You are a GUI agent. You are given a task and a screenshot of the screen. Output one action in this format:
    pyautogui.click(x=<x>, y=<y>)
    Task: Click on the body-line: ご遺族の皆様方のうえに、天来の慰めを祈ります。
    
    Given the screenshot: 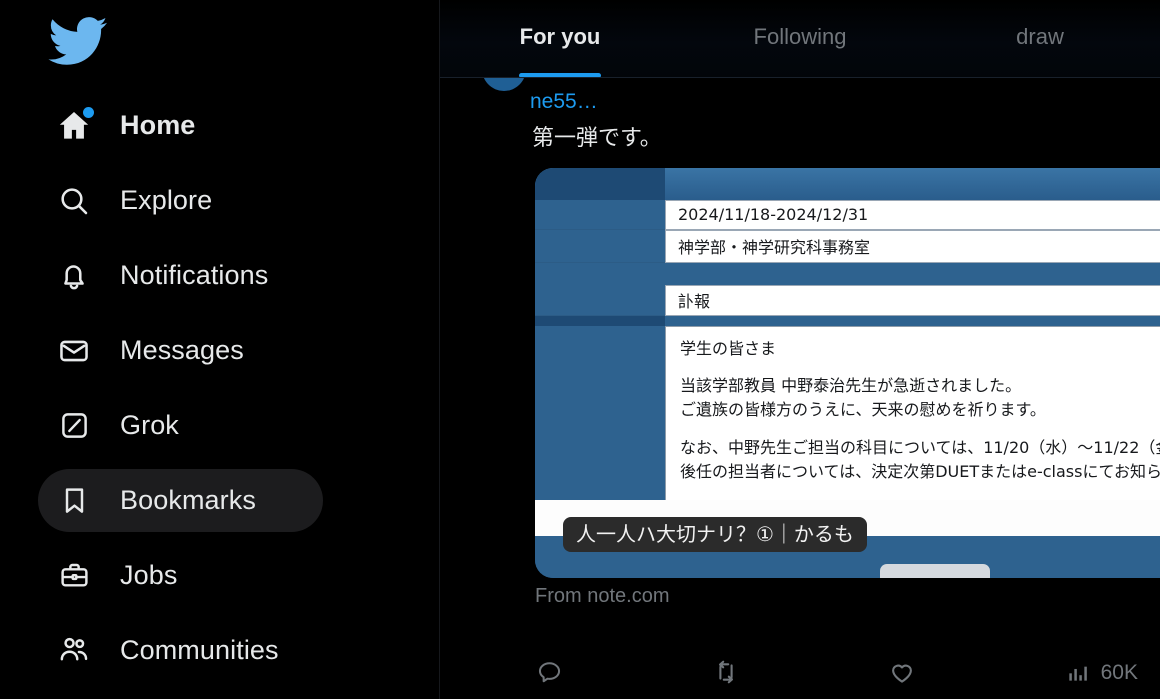 What is the action you would take?
    pyautogui.click(x=863, y=410)
    